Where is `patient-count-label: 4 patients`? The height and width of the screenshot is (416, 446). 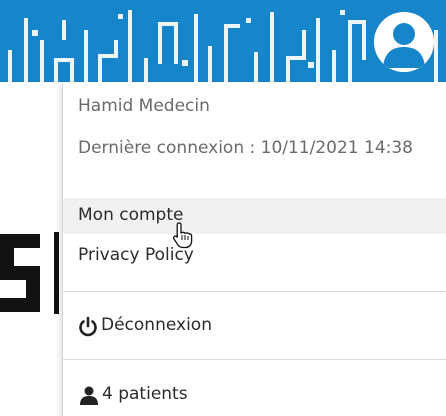 patient-count-label: 4 patients is located at coordinates (145, 394).